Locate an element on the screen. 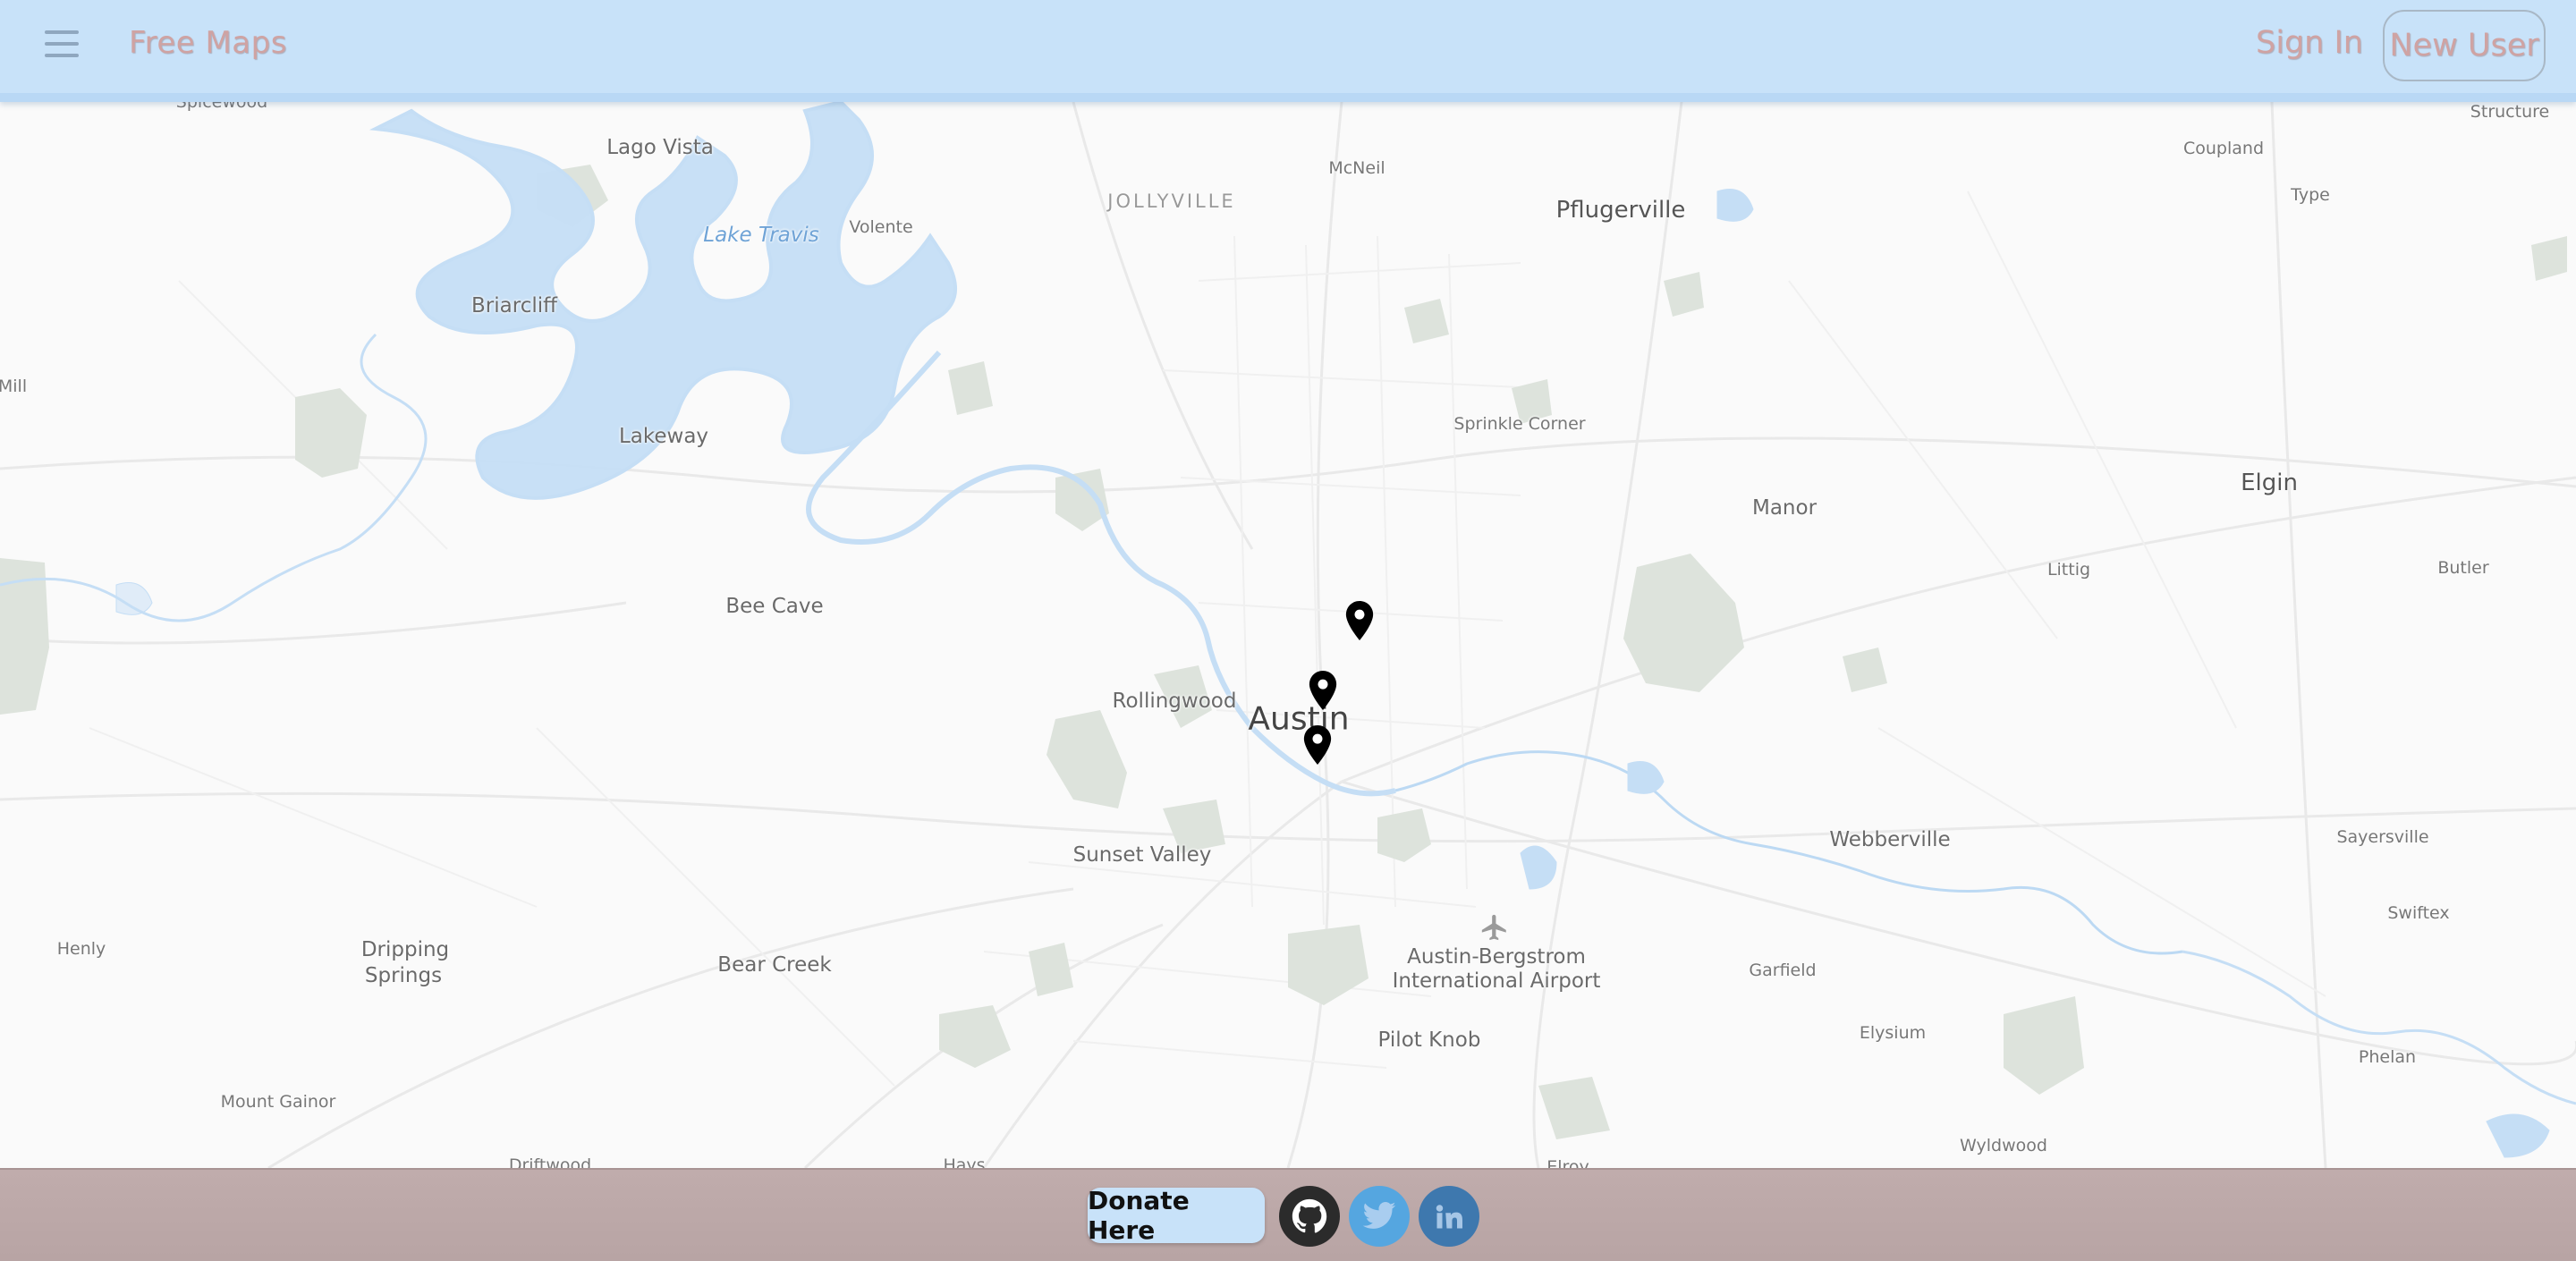  place-label: Manor is located at coordinates (1784, 508).